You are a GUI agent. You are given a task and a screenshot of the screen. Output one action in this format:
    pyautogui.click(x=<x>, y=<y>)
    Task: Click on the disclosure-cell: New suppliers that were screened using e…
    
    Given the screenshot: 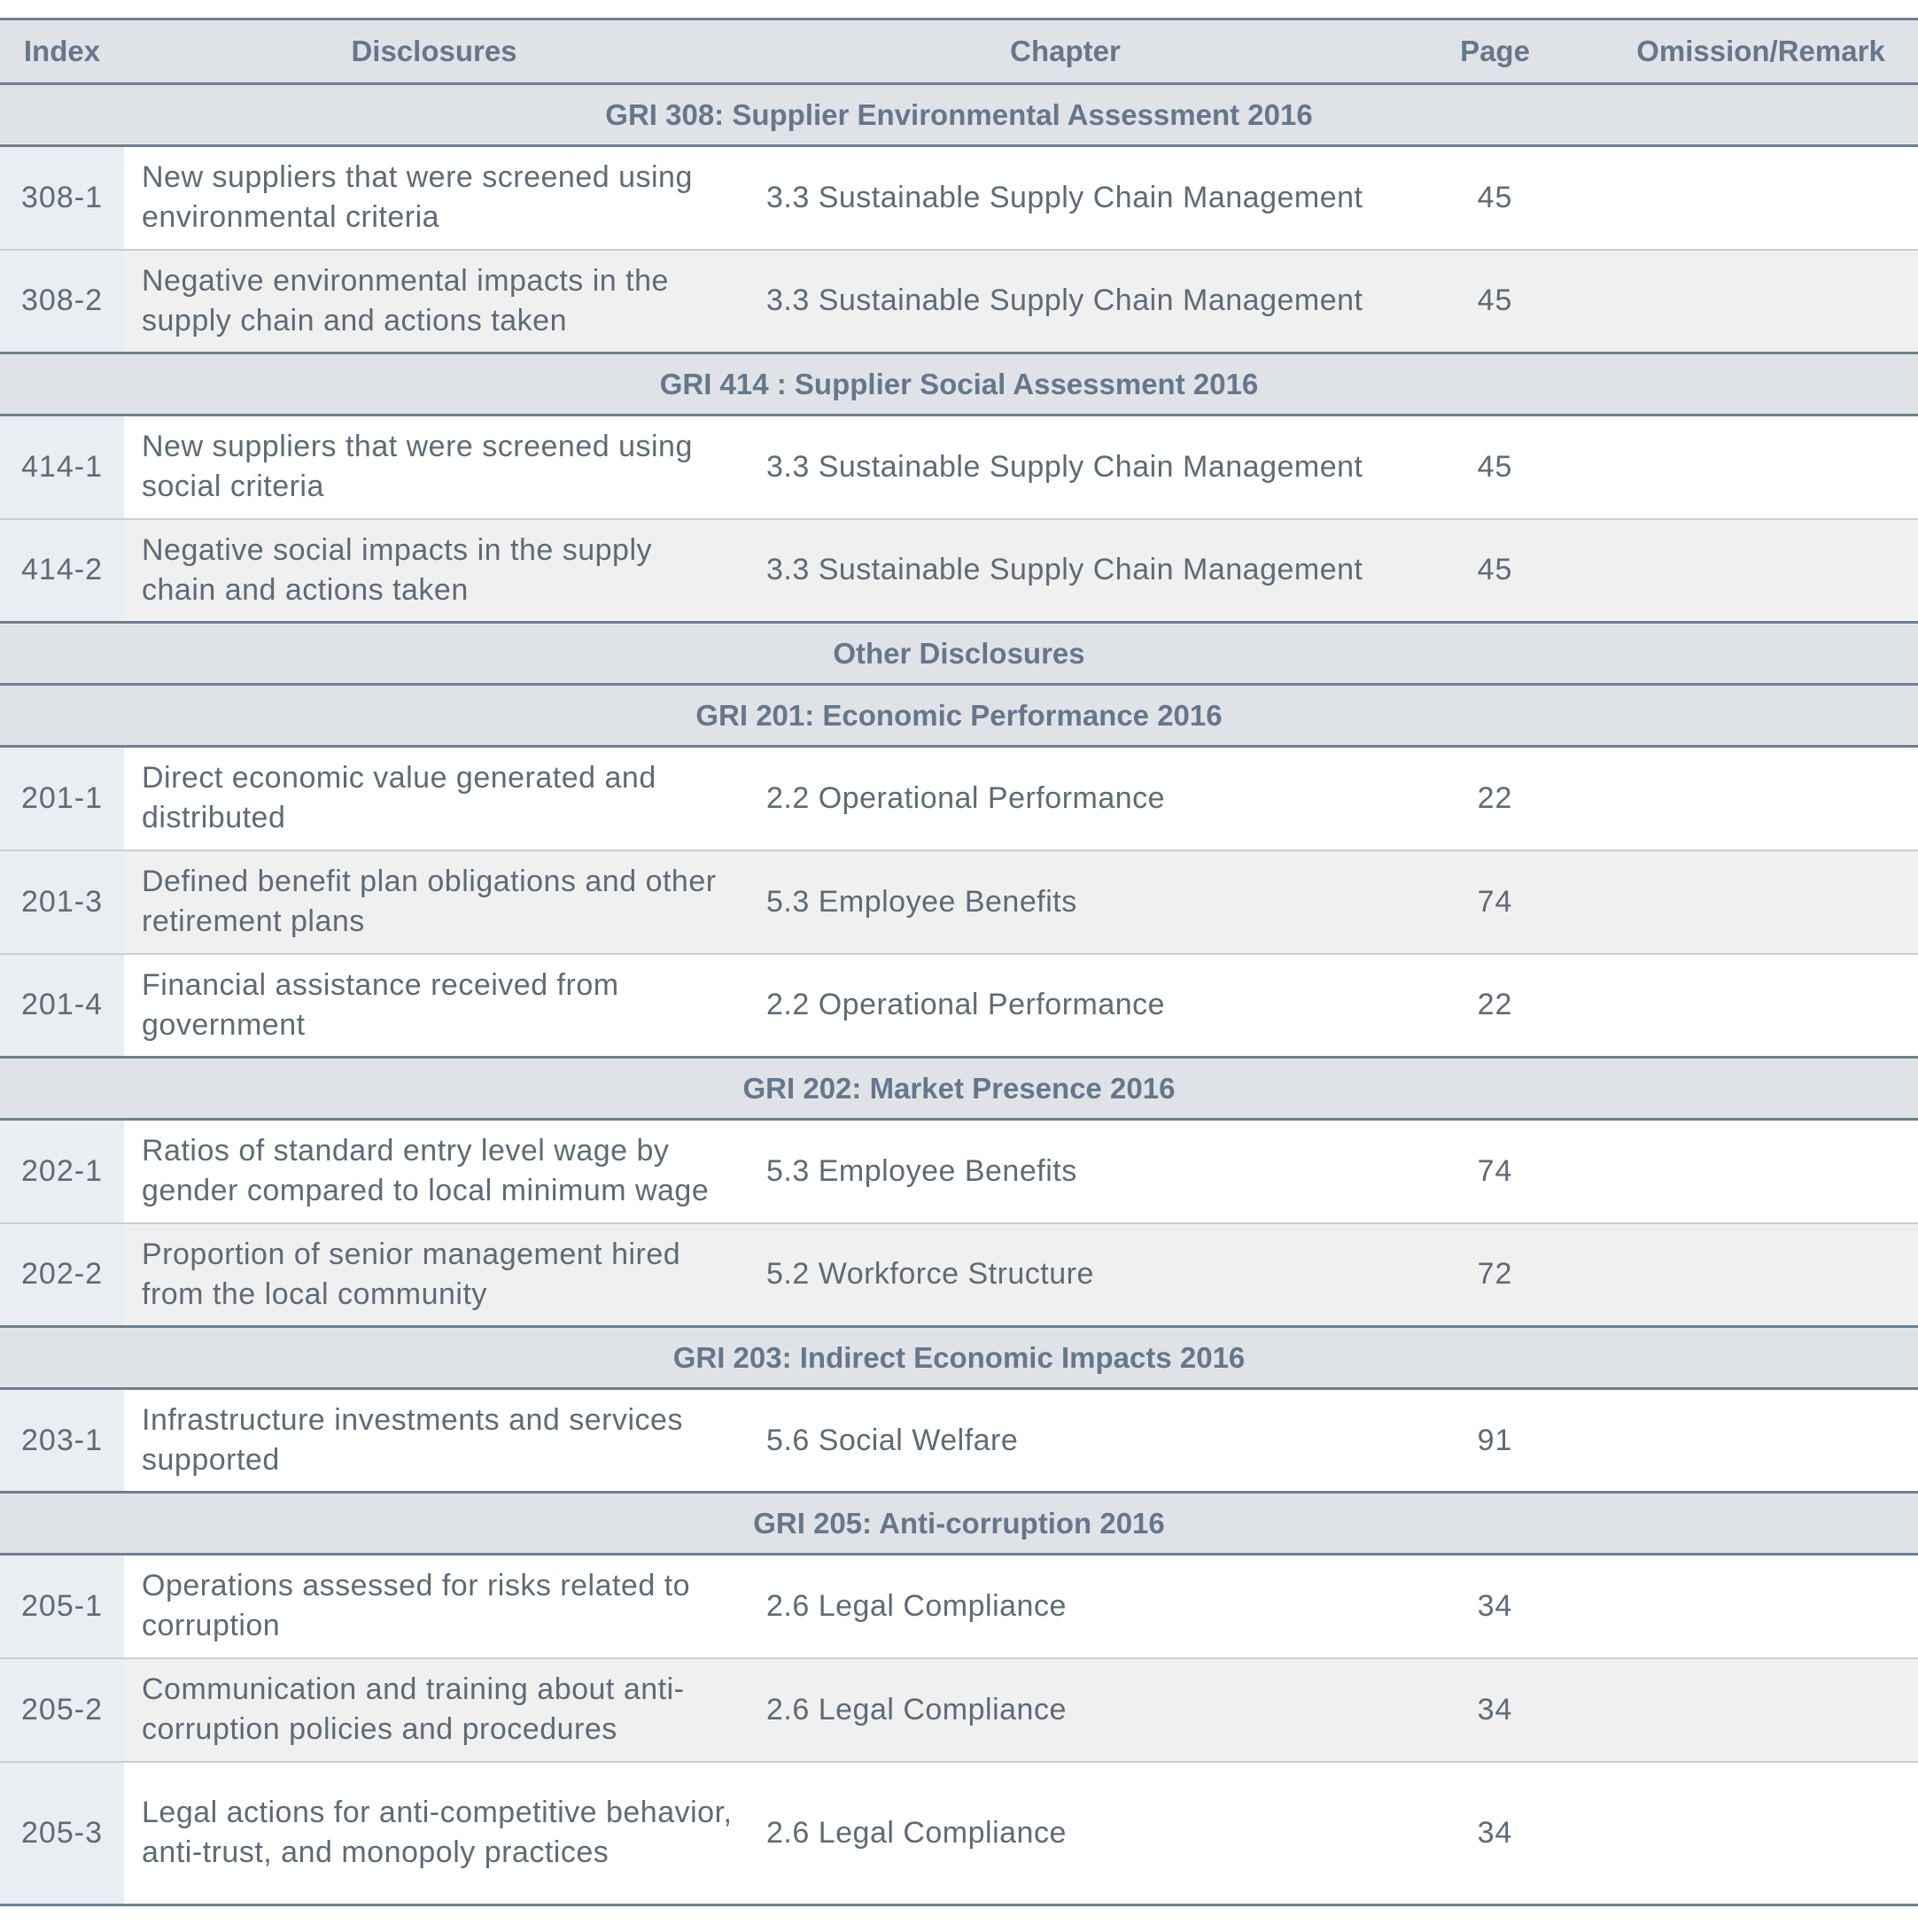 What is the action you would take?
    pyautogui.click(x=434, y=198)
    